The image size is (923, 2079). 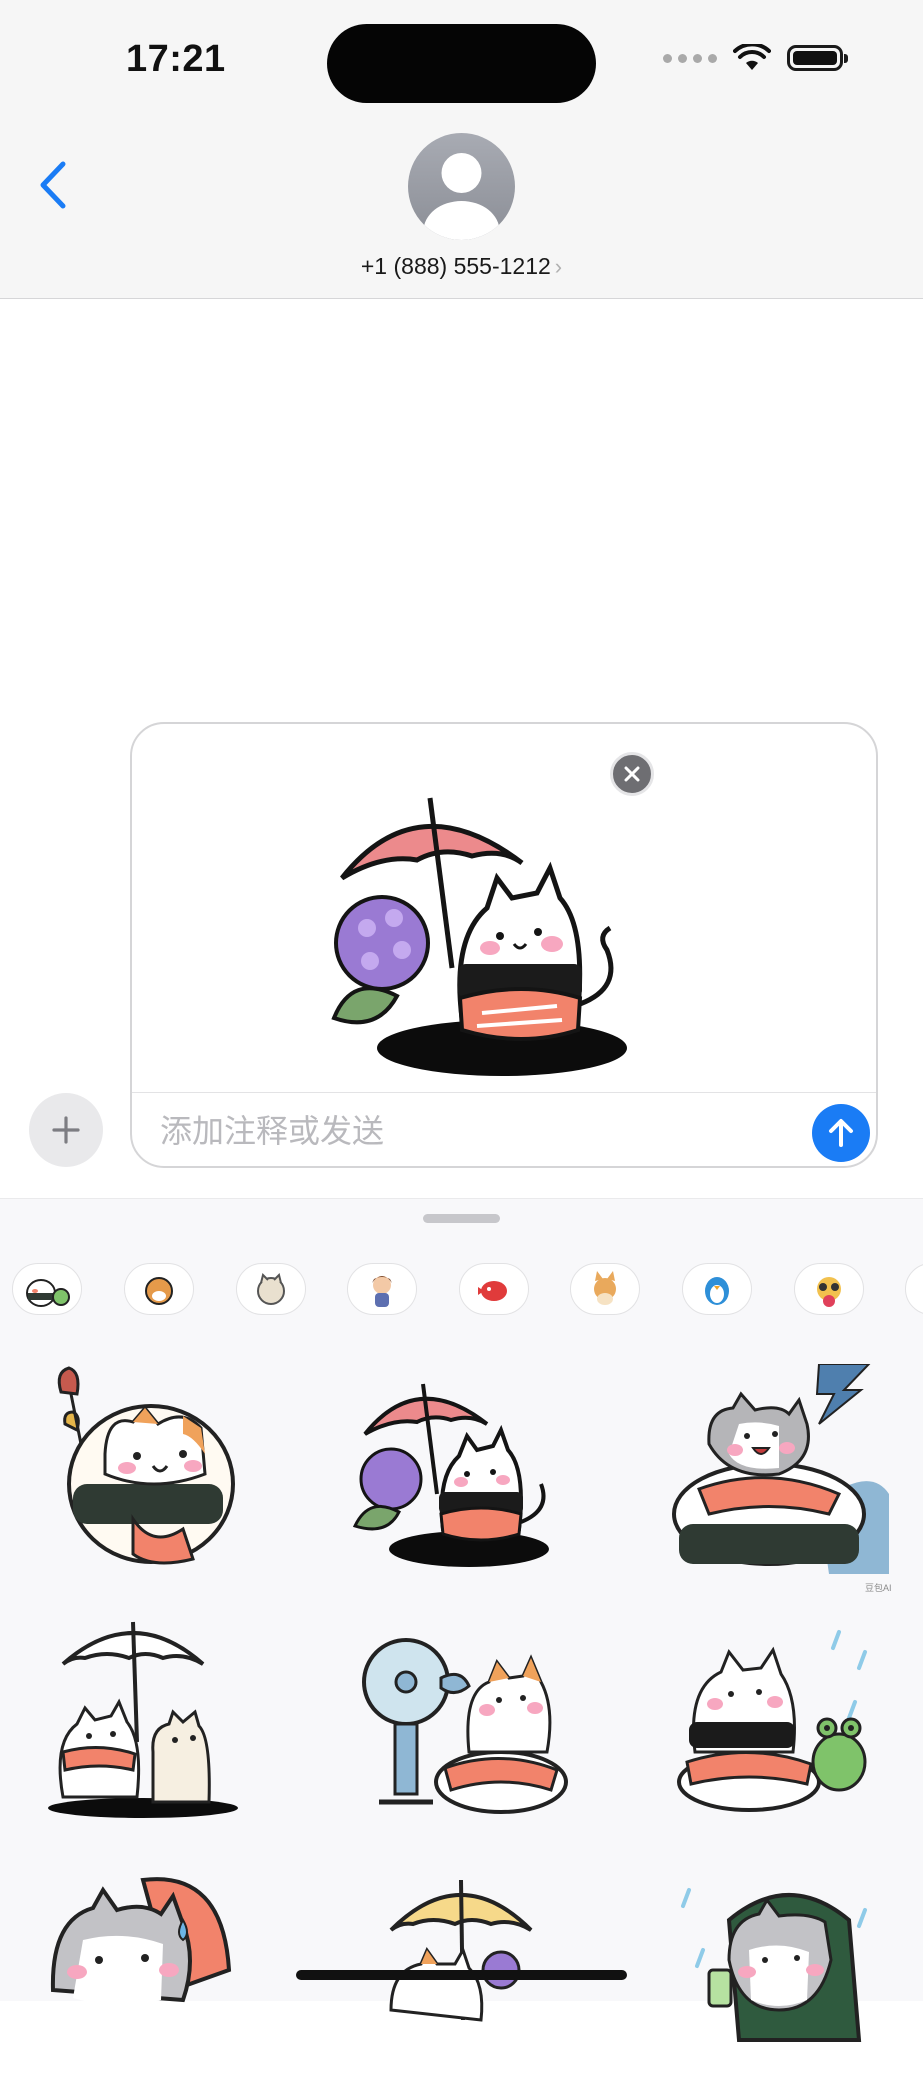 I want to click on send-button, so click(x=841, y=1133).